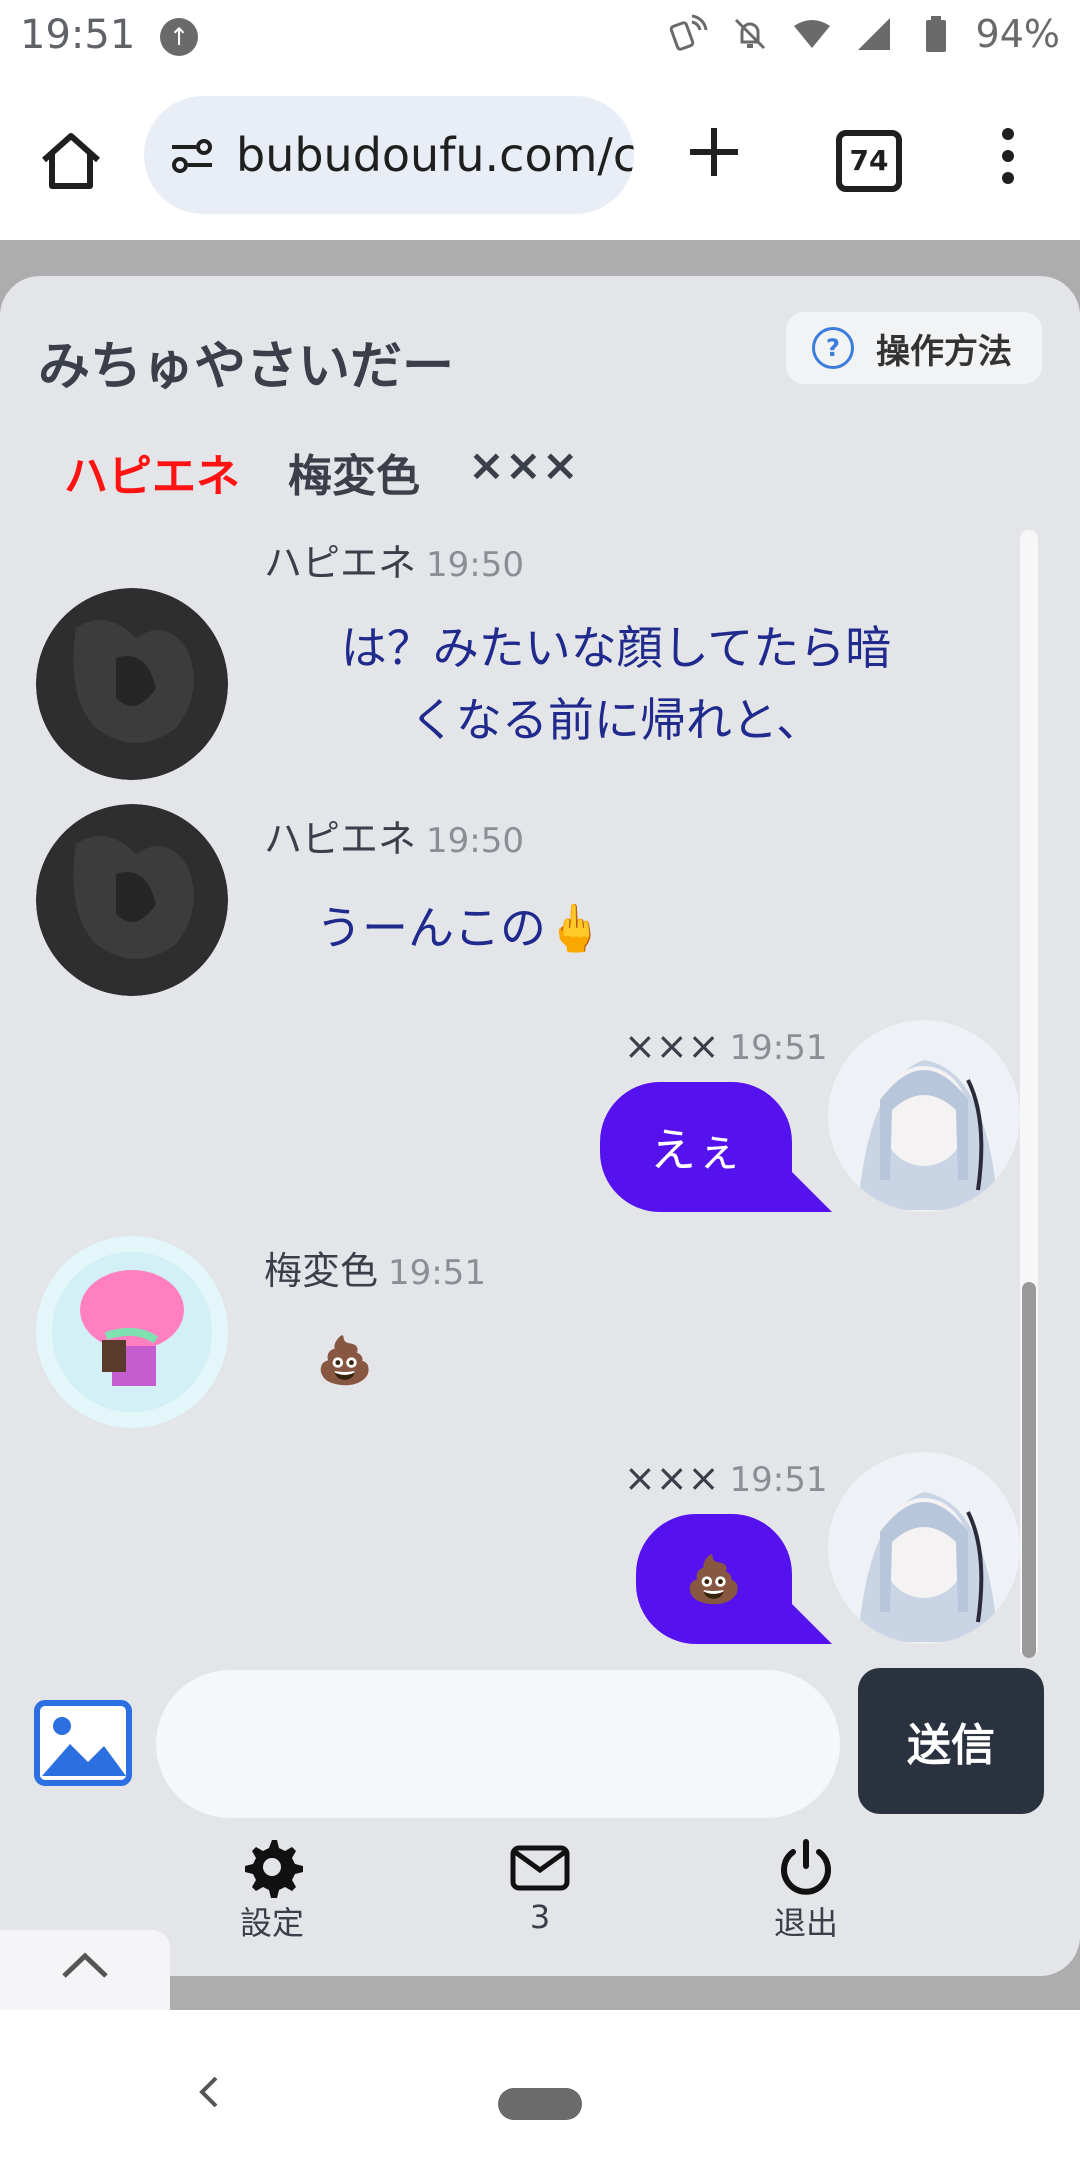 The image size is (1080, 2160). I want to click on nfc-icon, so click(688, 34).